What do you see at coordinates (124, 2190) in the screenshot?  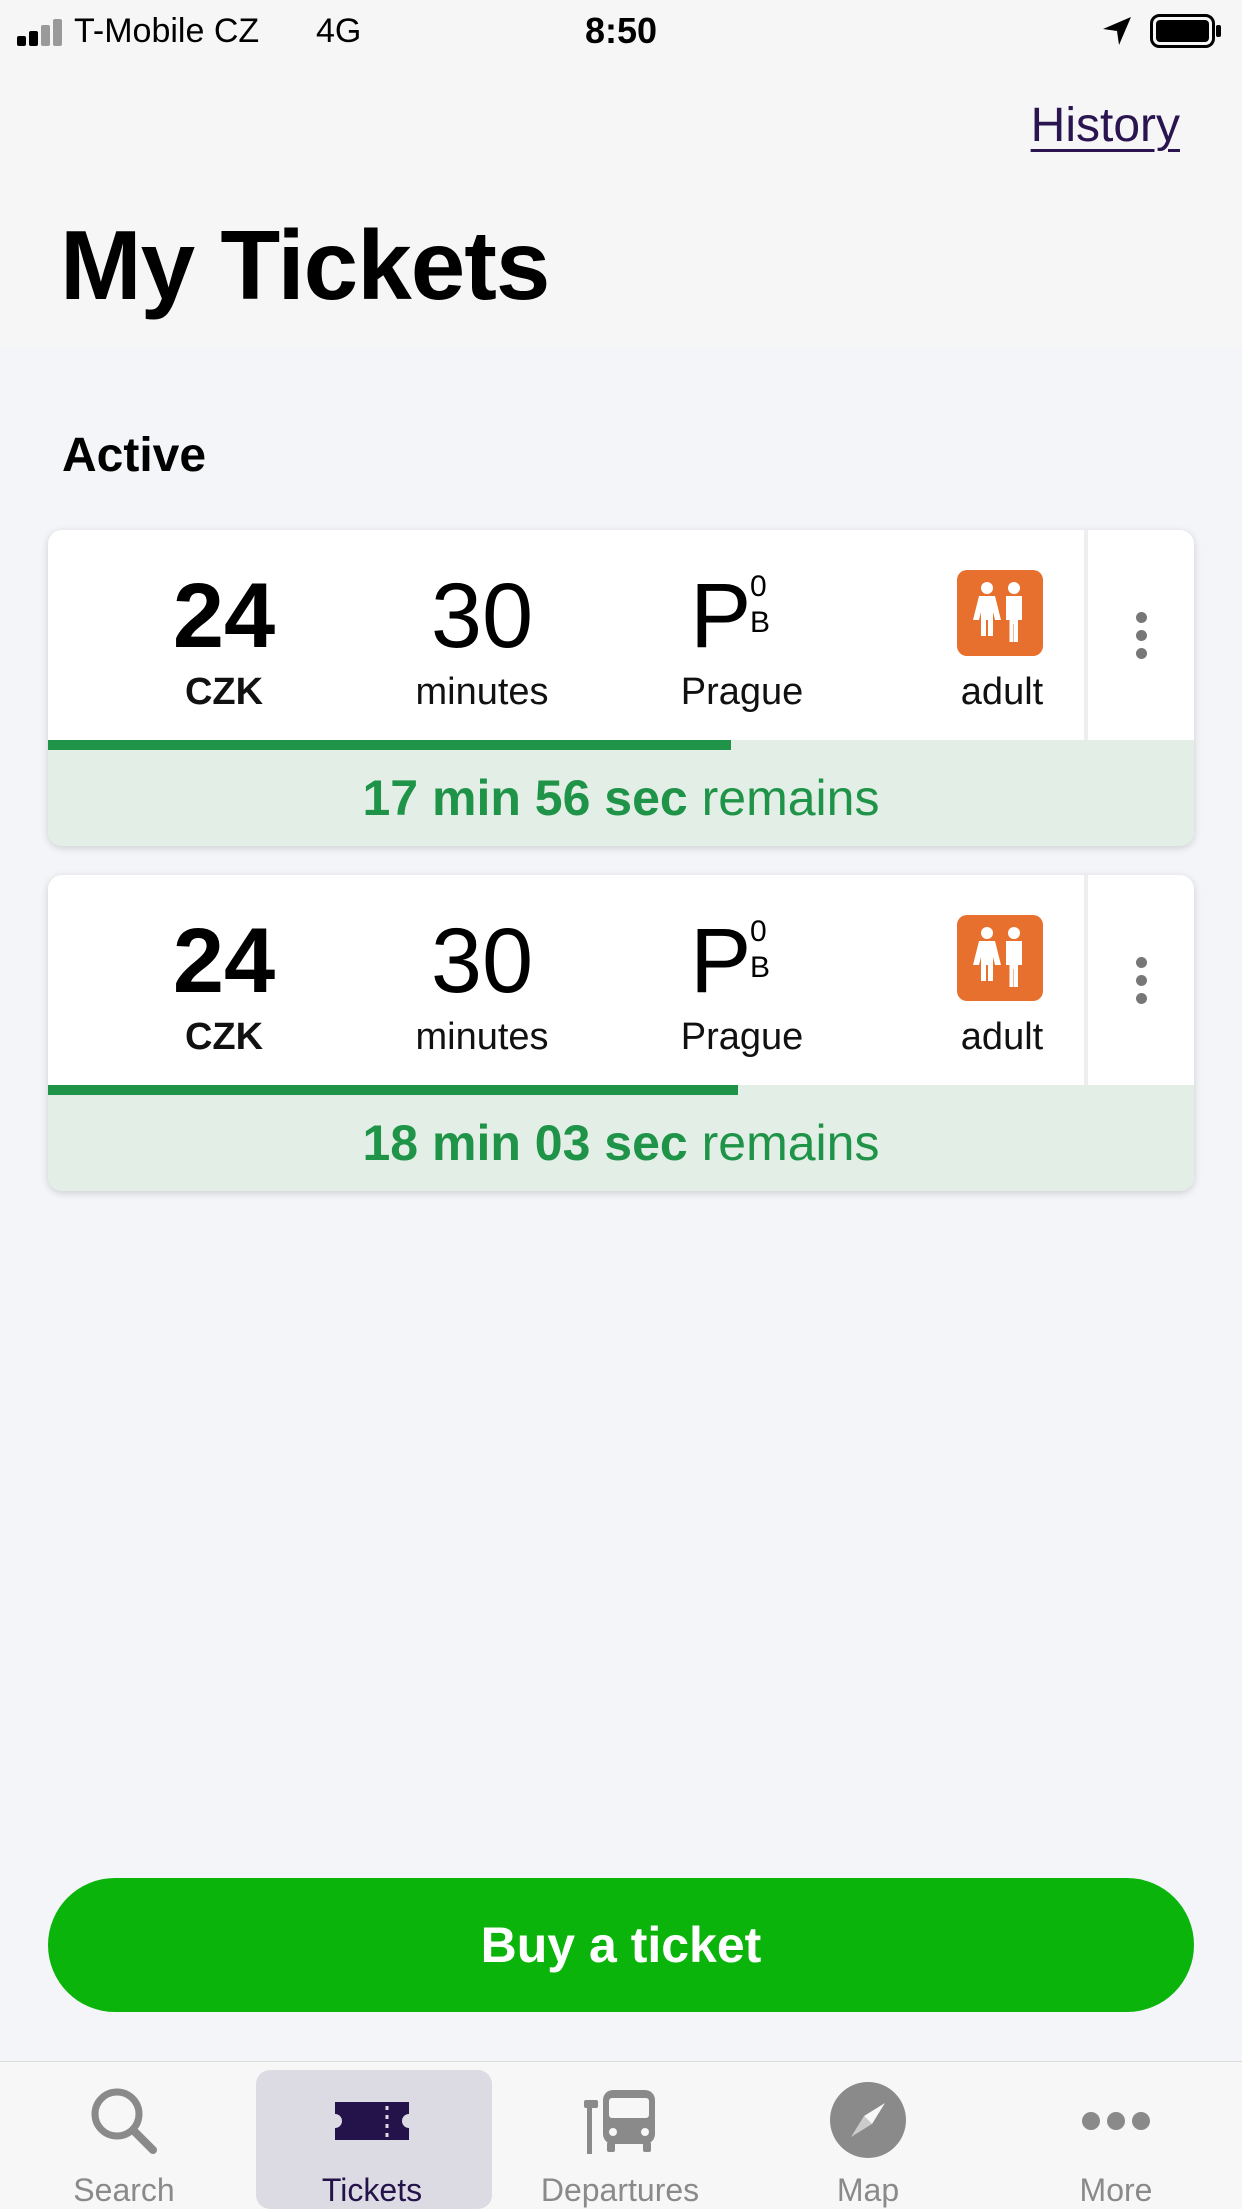 I see `tab-label: Search` at bounding box center [124, 2190].